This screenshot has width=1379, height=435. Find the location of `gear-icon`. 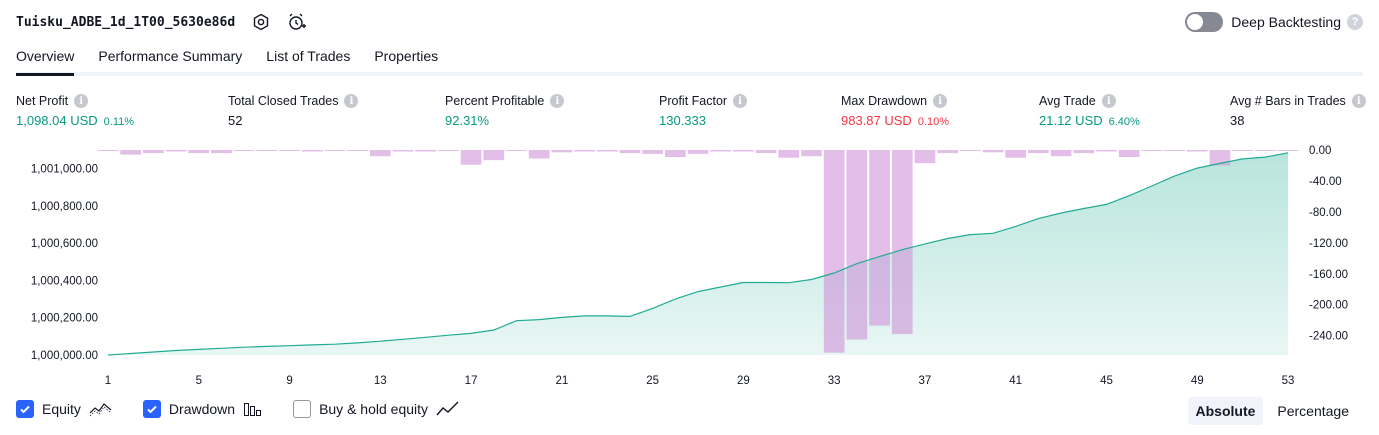

gear-icon is located at coordinates (261, 22).